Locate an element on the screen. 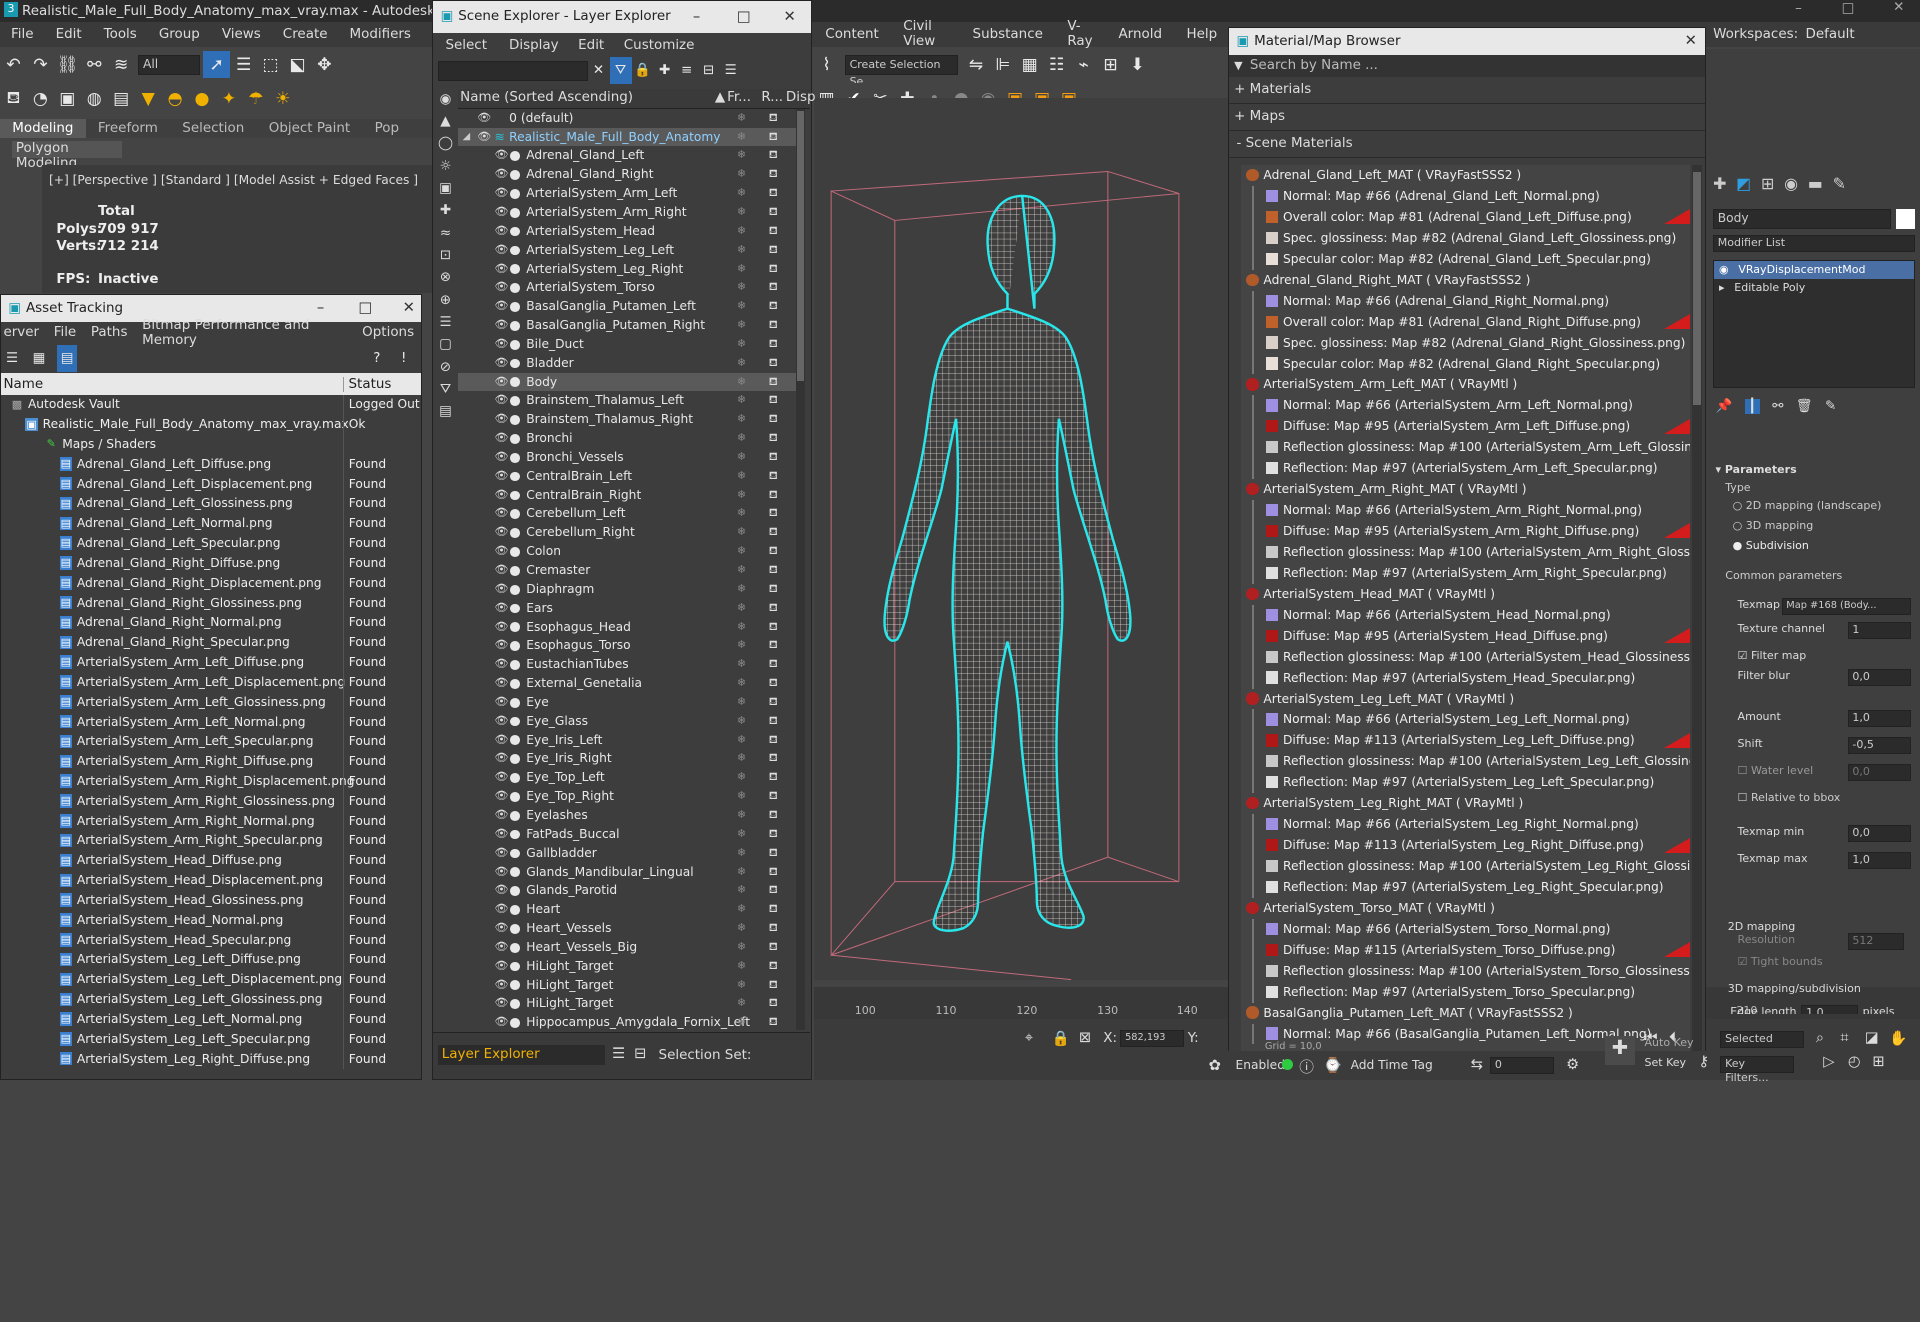  maximize-icon: □ is located at coordinates (1848, 8).